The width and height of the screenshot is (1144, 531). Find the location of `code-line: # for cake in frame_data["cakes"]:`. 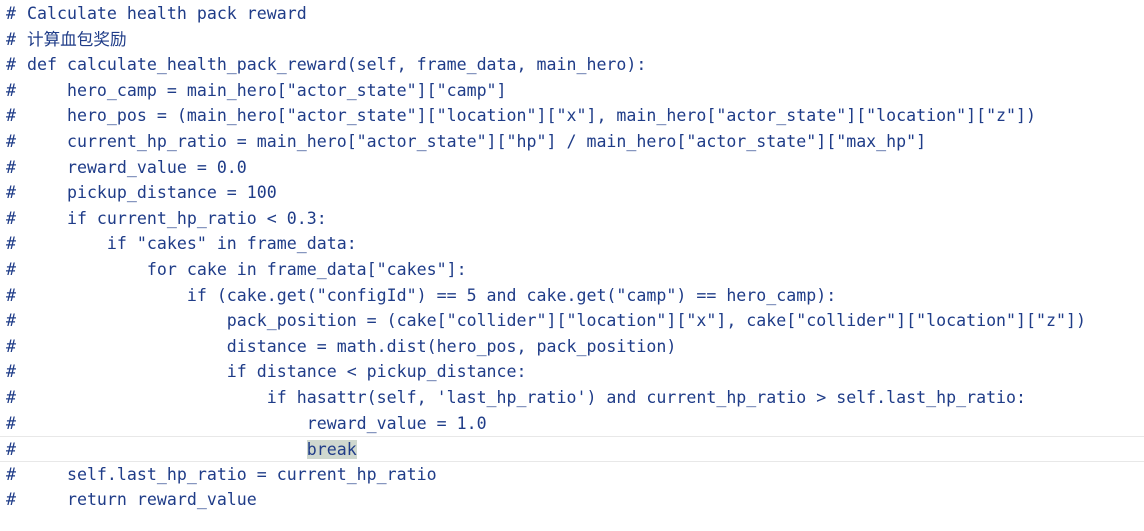

code-line: # for cake in frame_data["cakes"]: is located at coordinates (572, 270).